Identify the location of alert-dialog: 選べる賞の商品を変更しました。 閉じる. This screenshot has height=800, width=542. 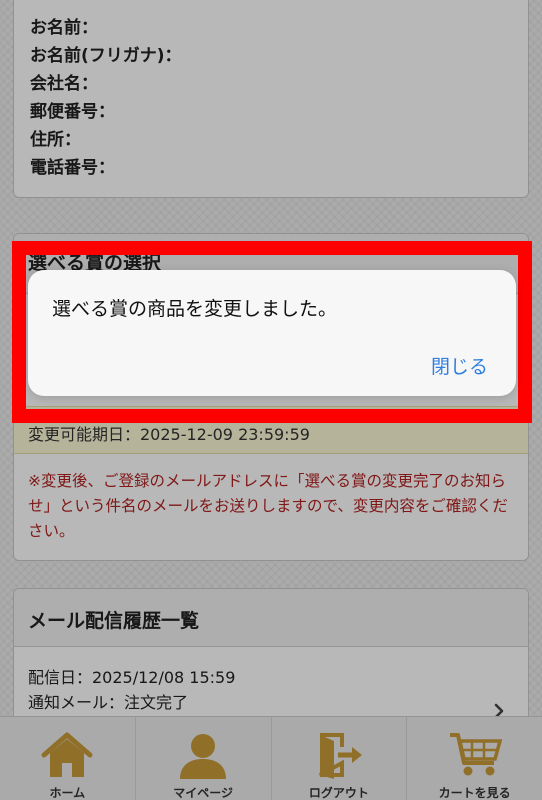
(272, 333).